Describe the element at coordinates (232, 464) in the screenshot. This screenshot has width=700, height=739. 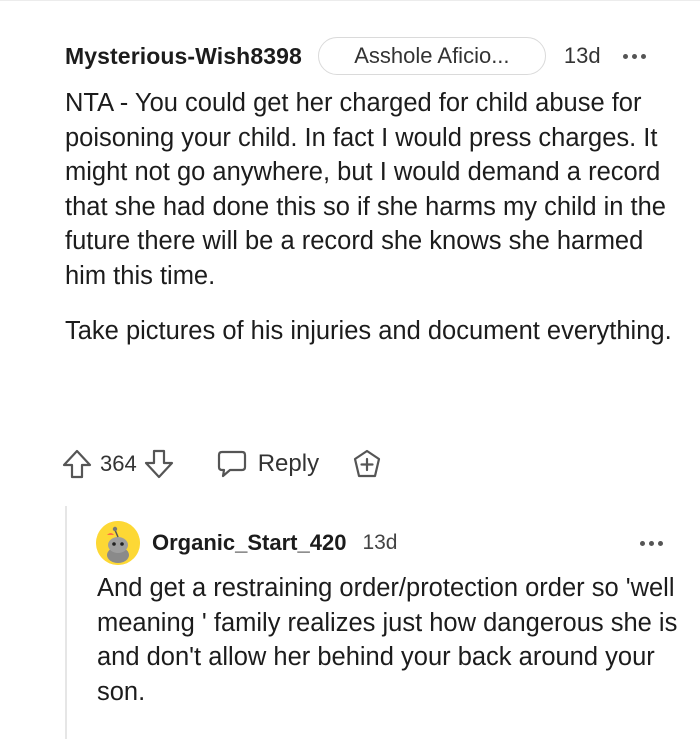
I see `speech-bubble-icon` at that location.